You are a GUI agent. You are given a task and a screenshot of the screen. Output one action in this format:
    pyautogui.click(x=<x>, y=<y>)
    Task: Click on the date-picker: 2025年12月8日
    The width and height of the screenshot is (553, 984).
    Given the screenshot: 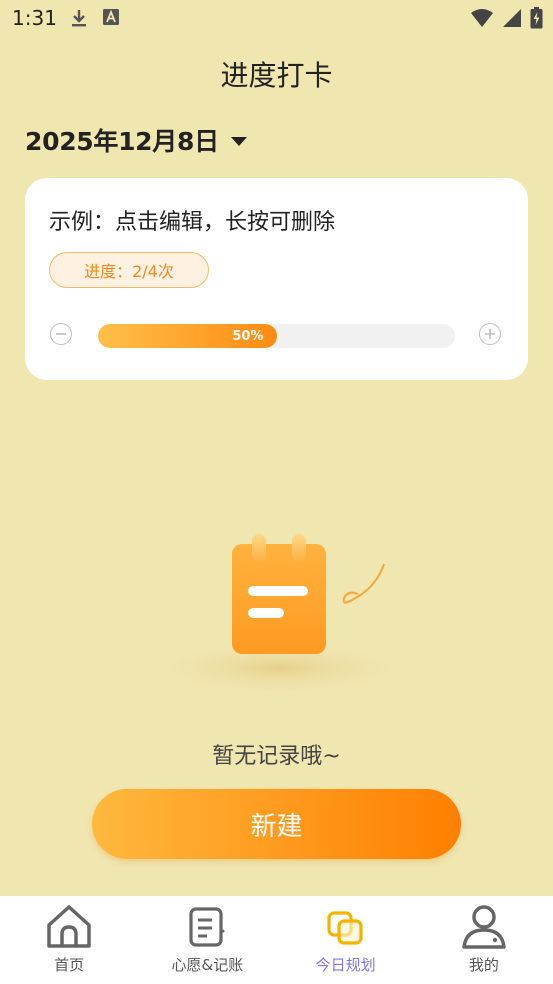 What is the action you would take?
    pyautogui.click(x=136, y=140)
    